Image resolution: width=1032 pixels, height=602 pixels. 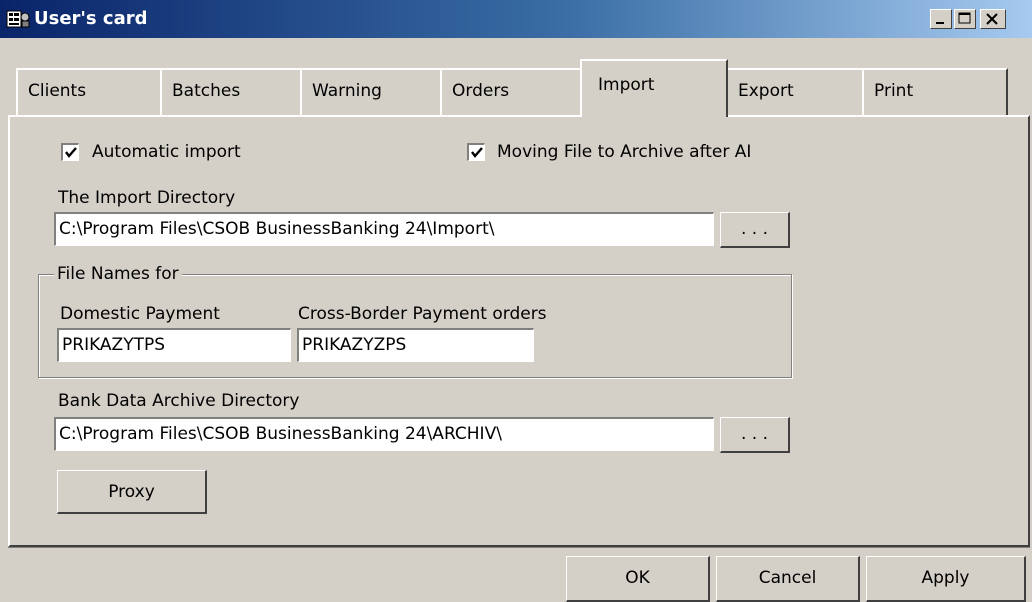 I want to click on tab-label: Batches, so click(x=206, y=91).